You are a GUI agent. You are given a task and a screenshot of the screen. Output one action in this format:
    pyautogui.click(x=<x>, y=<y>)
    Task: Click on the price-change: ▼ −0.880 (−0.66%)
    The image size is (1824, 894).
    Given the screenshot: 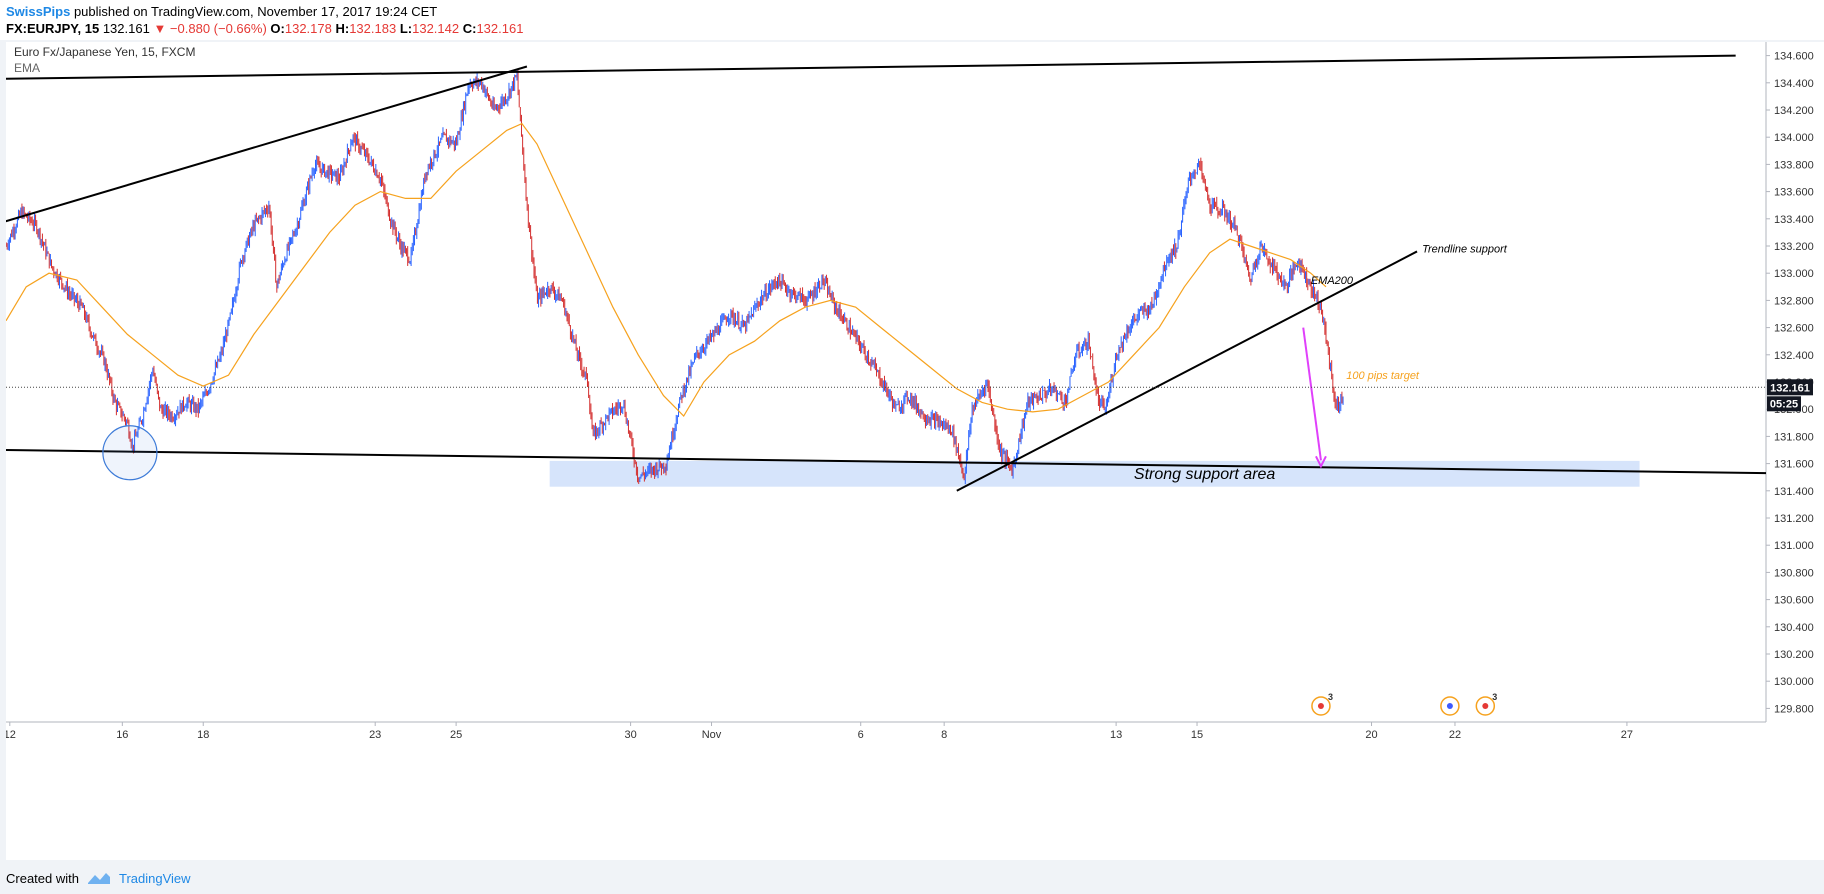 What is the action you would take?
    pyautogui.click(x=210, y=28)
    